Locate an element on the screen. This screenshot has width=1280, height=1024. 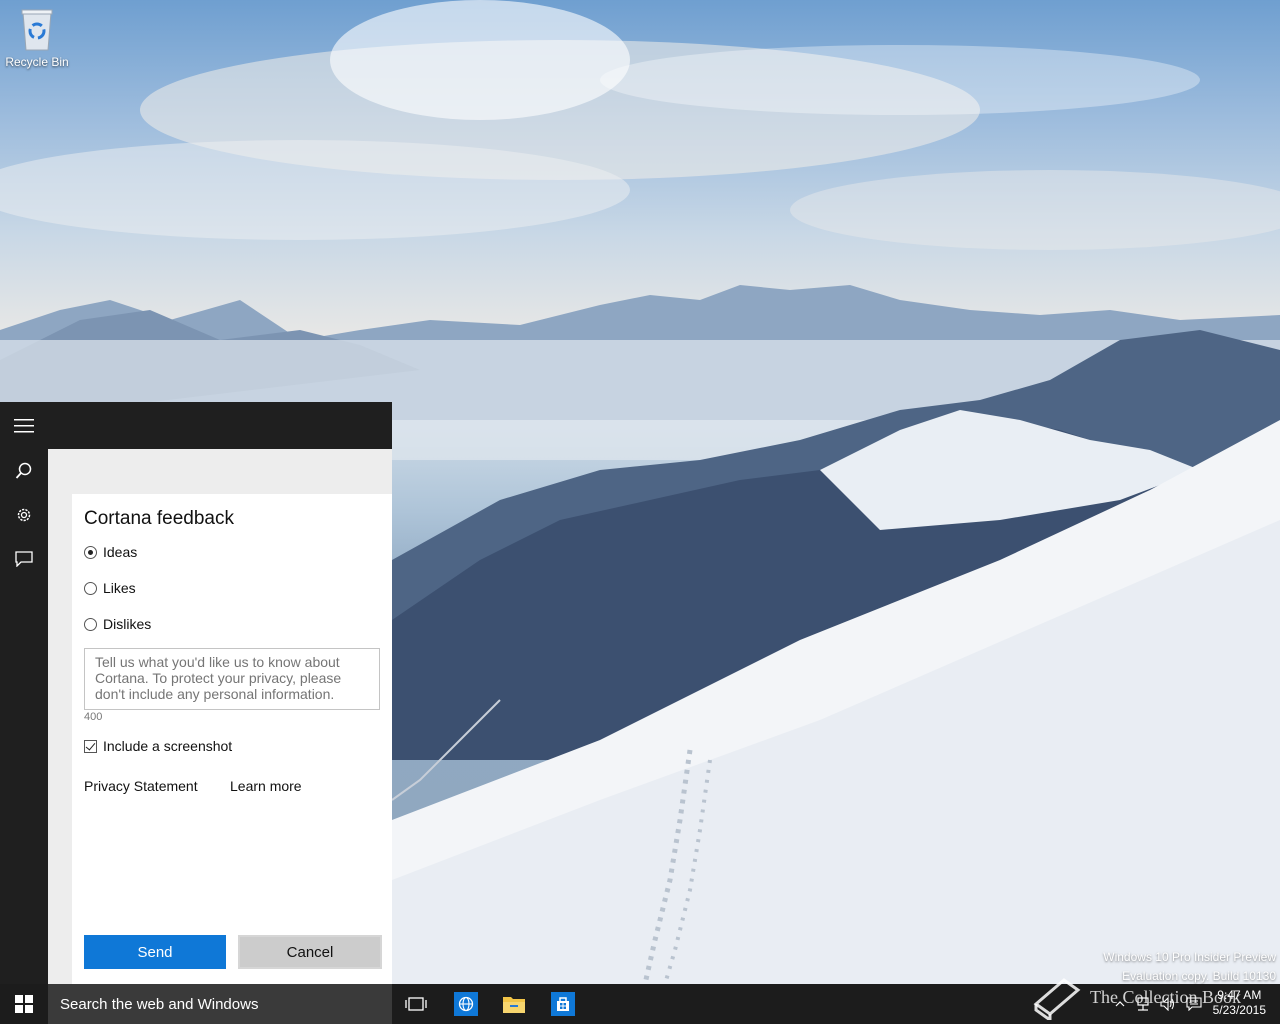
send-button: Send is located at coordinates (155, 952).